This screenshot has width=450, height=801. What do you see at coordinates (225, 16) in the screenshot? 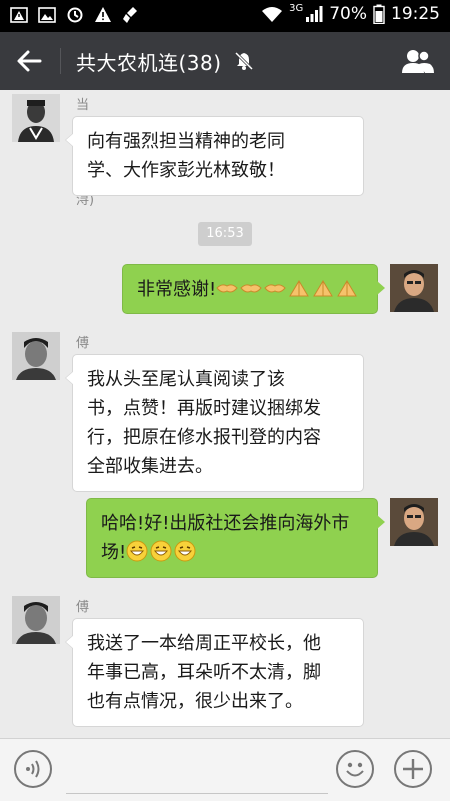
I see `status-bar: 3G 70% 19:25` at bounding box center [225, 16].